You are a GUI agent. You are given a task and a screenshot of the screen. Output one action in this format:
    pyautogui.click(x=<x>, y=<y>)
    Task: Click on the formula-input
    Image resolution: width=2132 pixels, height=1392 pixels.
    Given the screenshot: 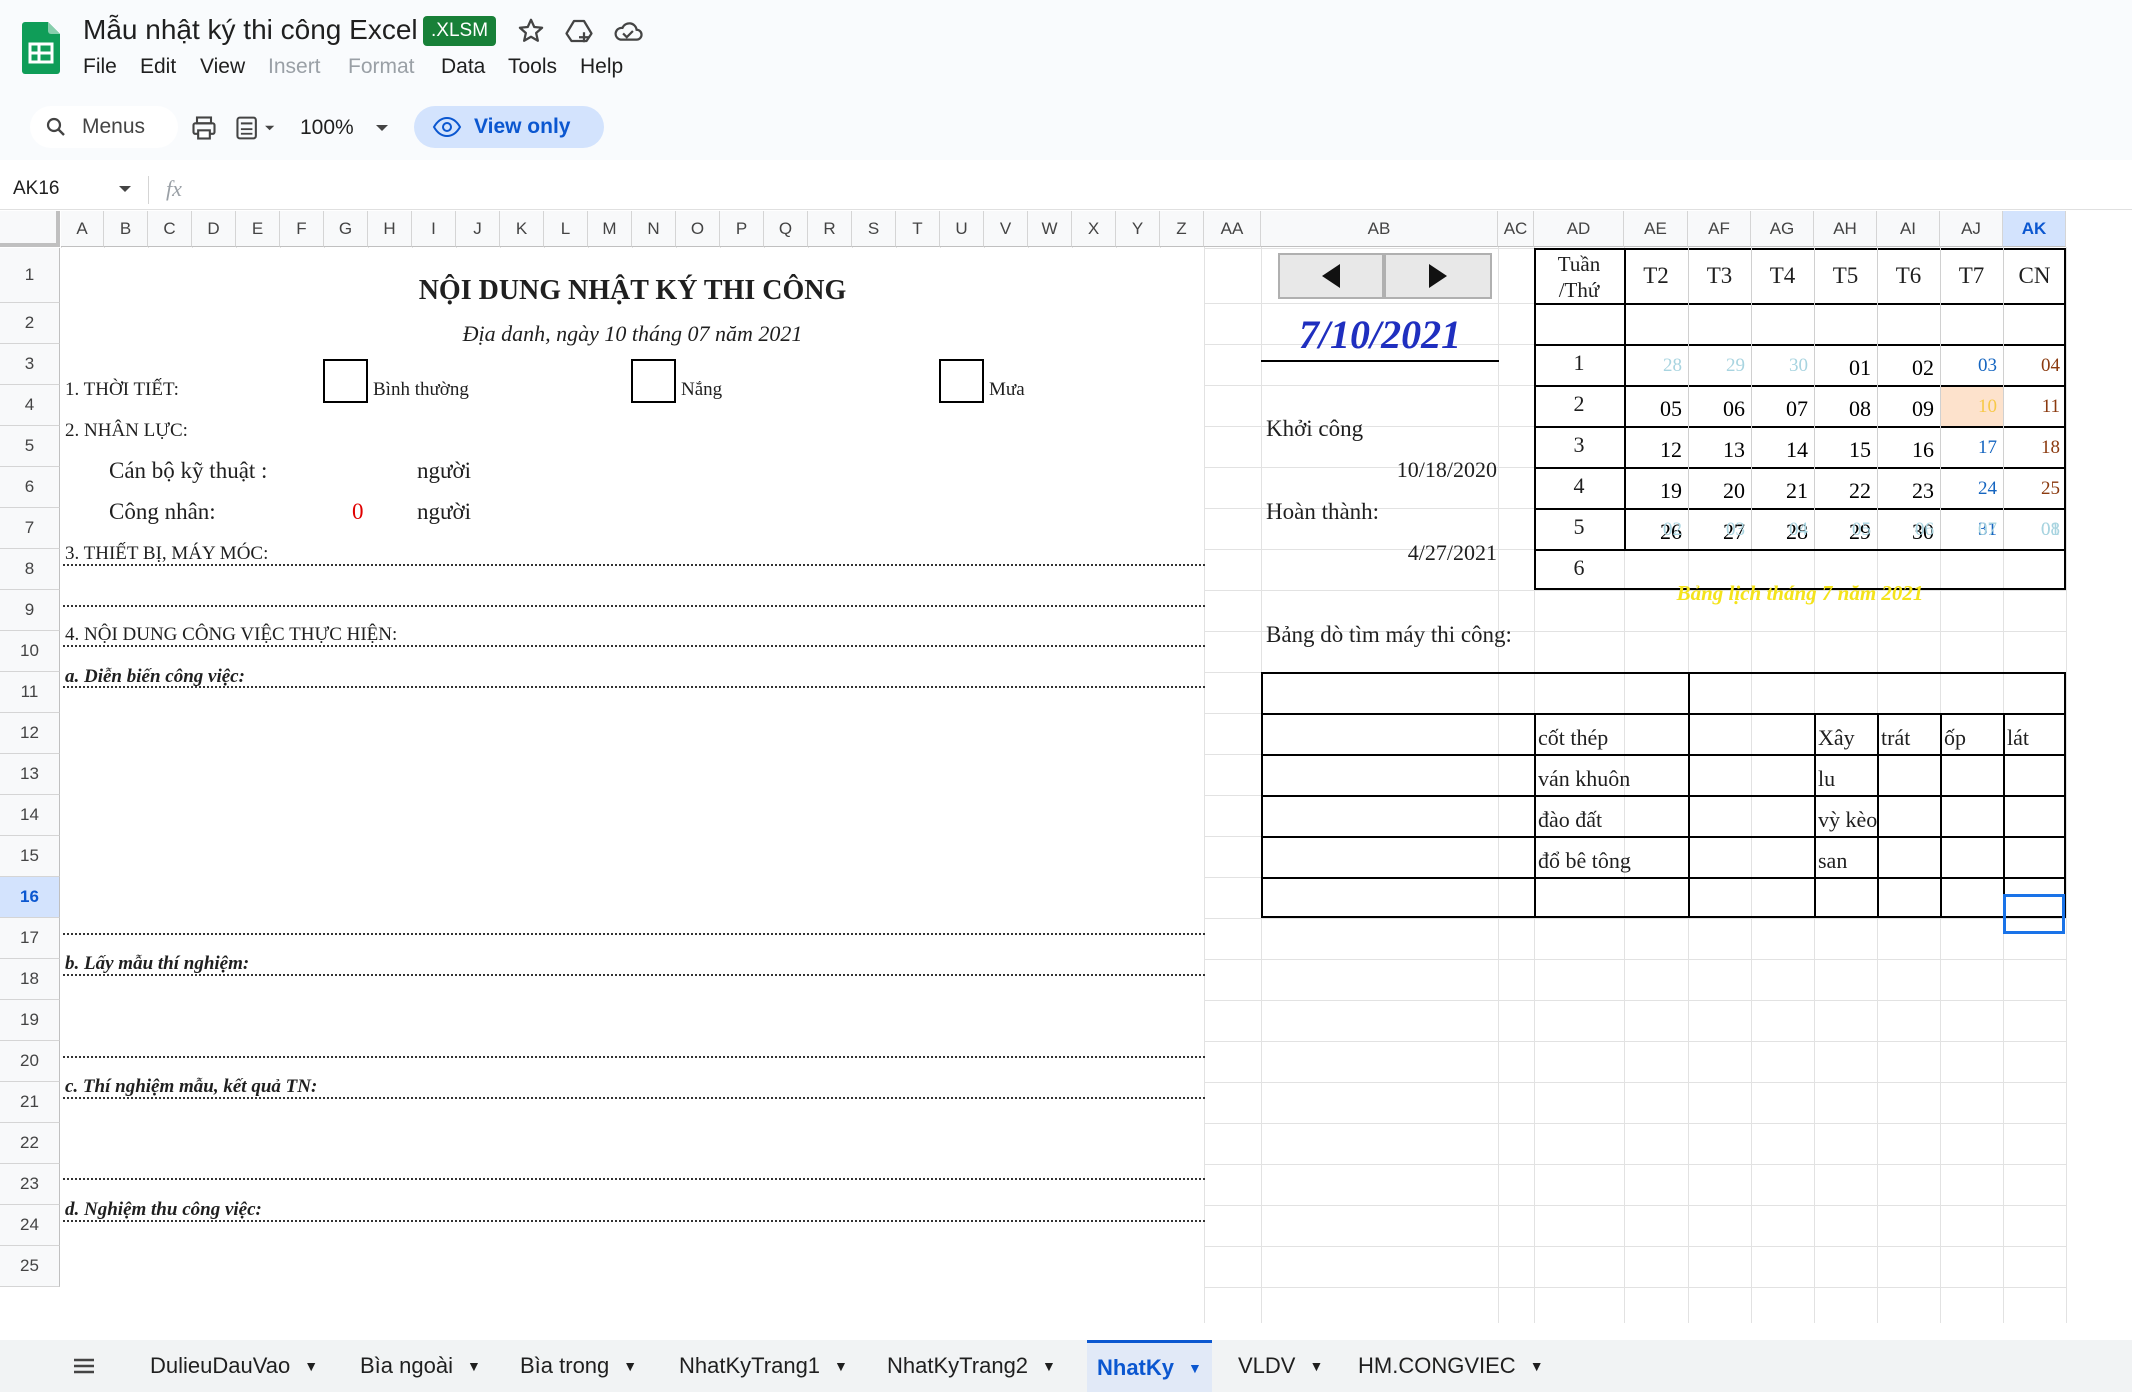 What is the action you would take?
    pyautogui.click(x=1150, y=190)
    